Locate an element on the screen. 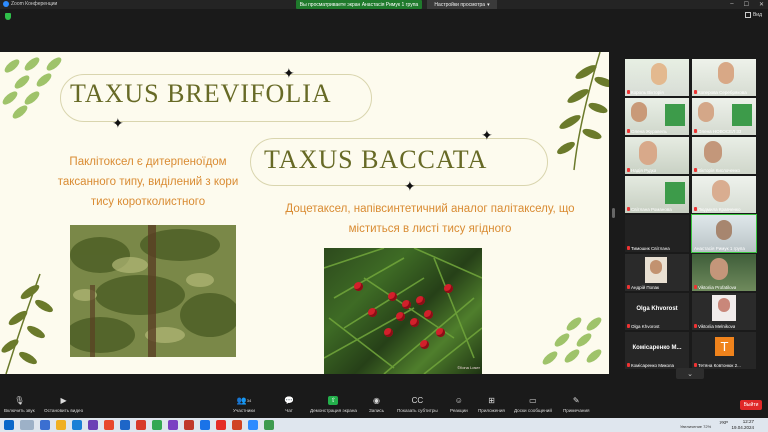  minimize-icon: – is located at coordinates (731, 4).